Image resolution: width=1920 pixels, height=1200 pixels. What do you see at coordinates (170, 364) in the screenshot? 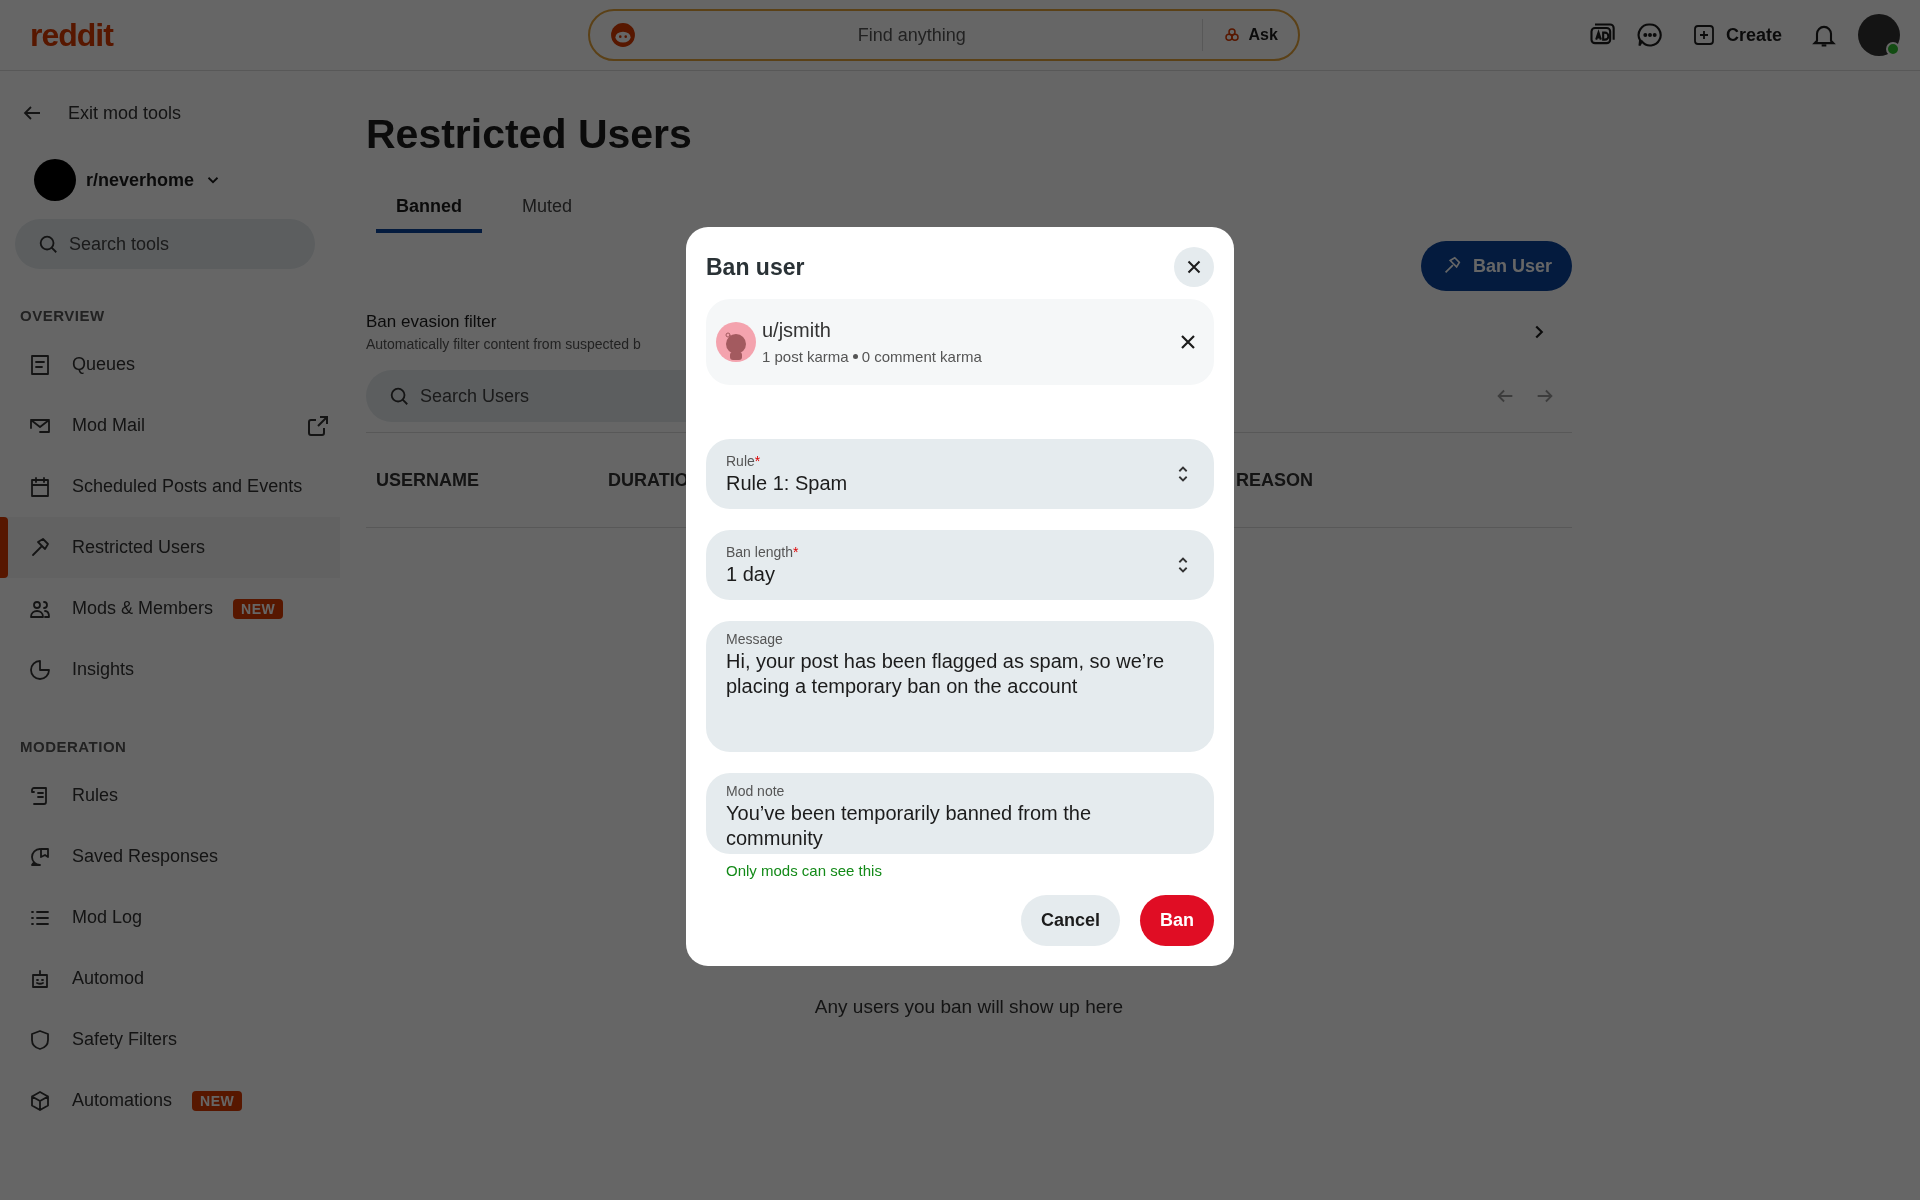
I see `nav-item: Queues` at bounding box center [170, 364].